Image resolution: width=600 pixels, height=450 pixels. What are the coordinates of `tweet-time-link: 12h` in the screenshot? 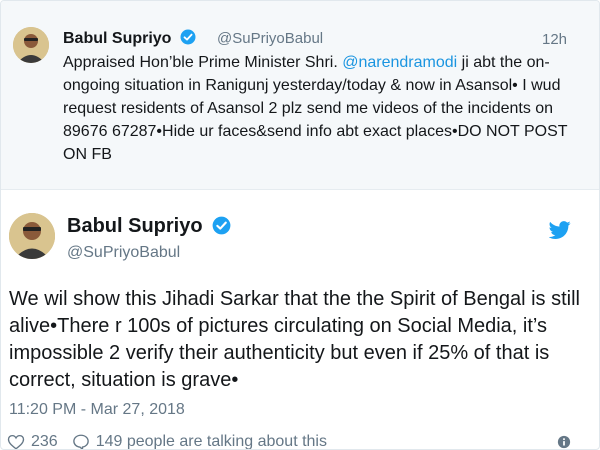 It's located at (554, 39).